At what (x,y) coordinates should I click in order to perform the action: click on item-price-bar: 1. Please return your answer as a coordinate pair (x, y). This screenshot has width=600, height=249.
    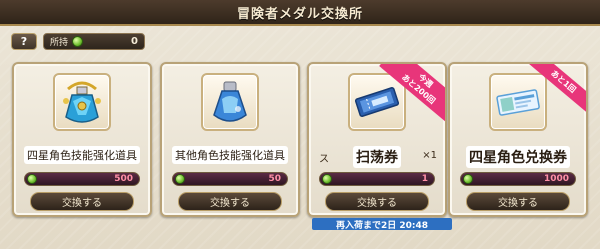
    Looking at the image, I should click on (377, 179).